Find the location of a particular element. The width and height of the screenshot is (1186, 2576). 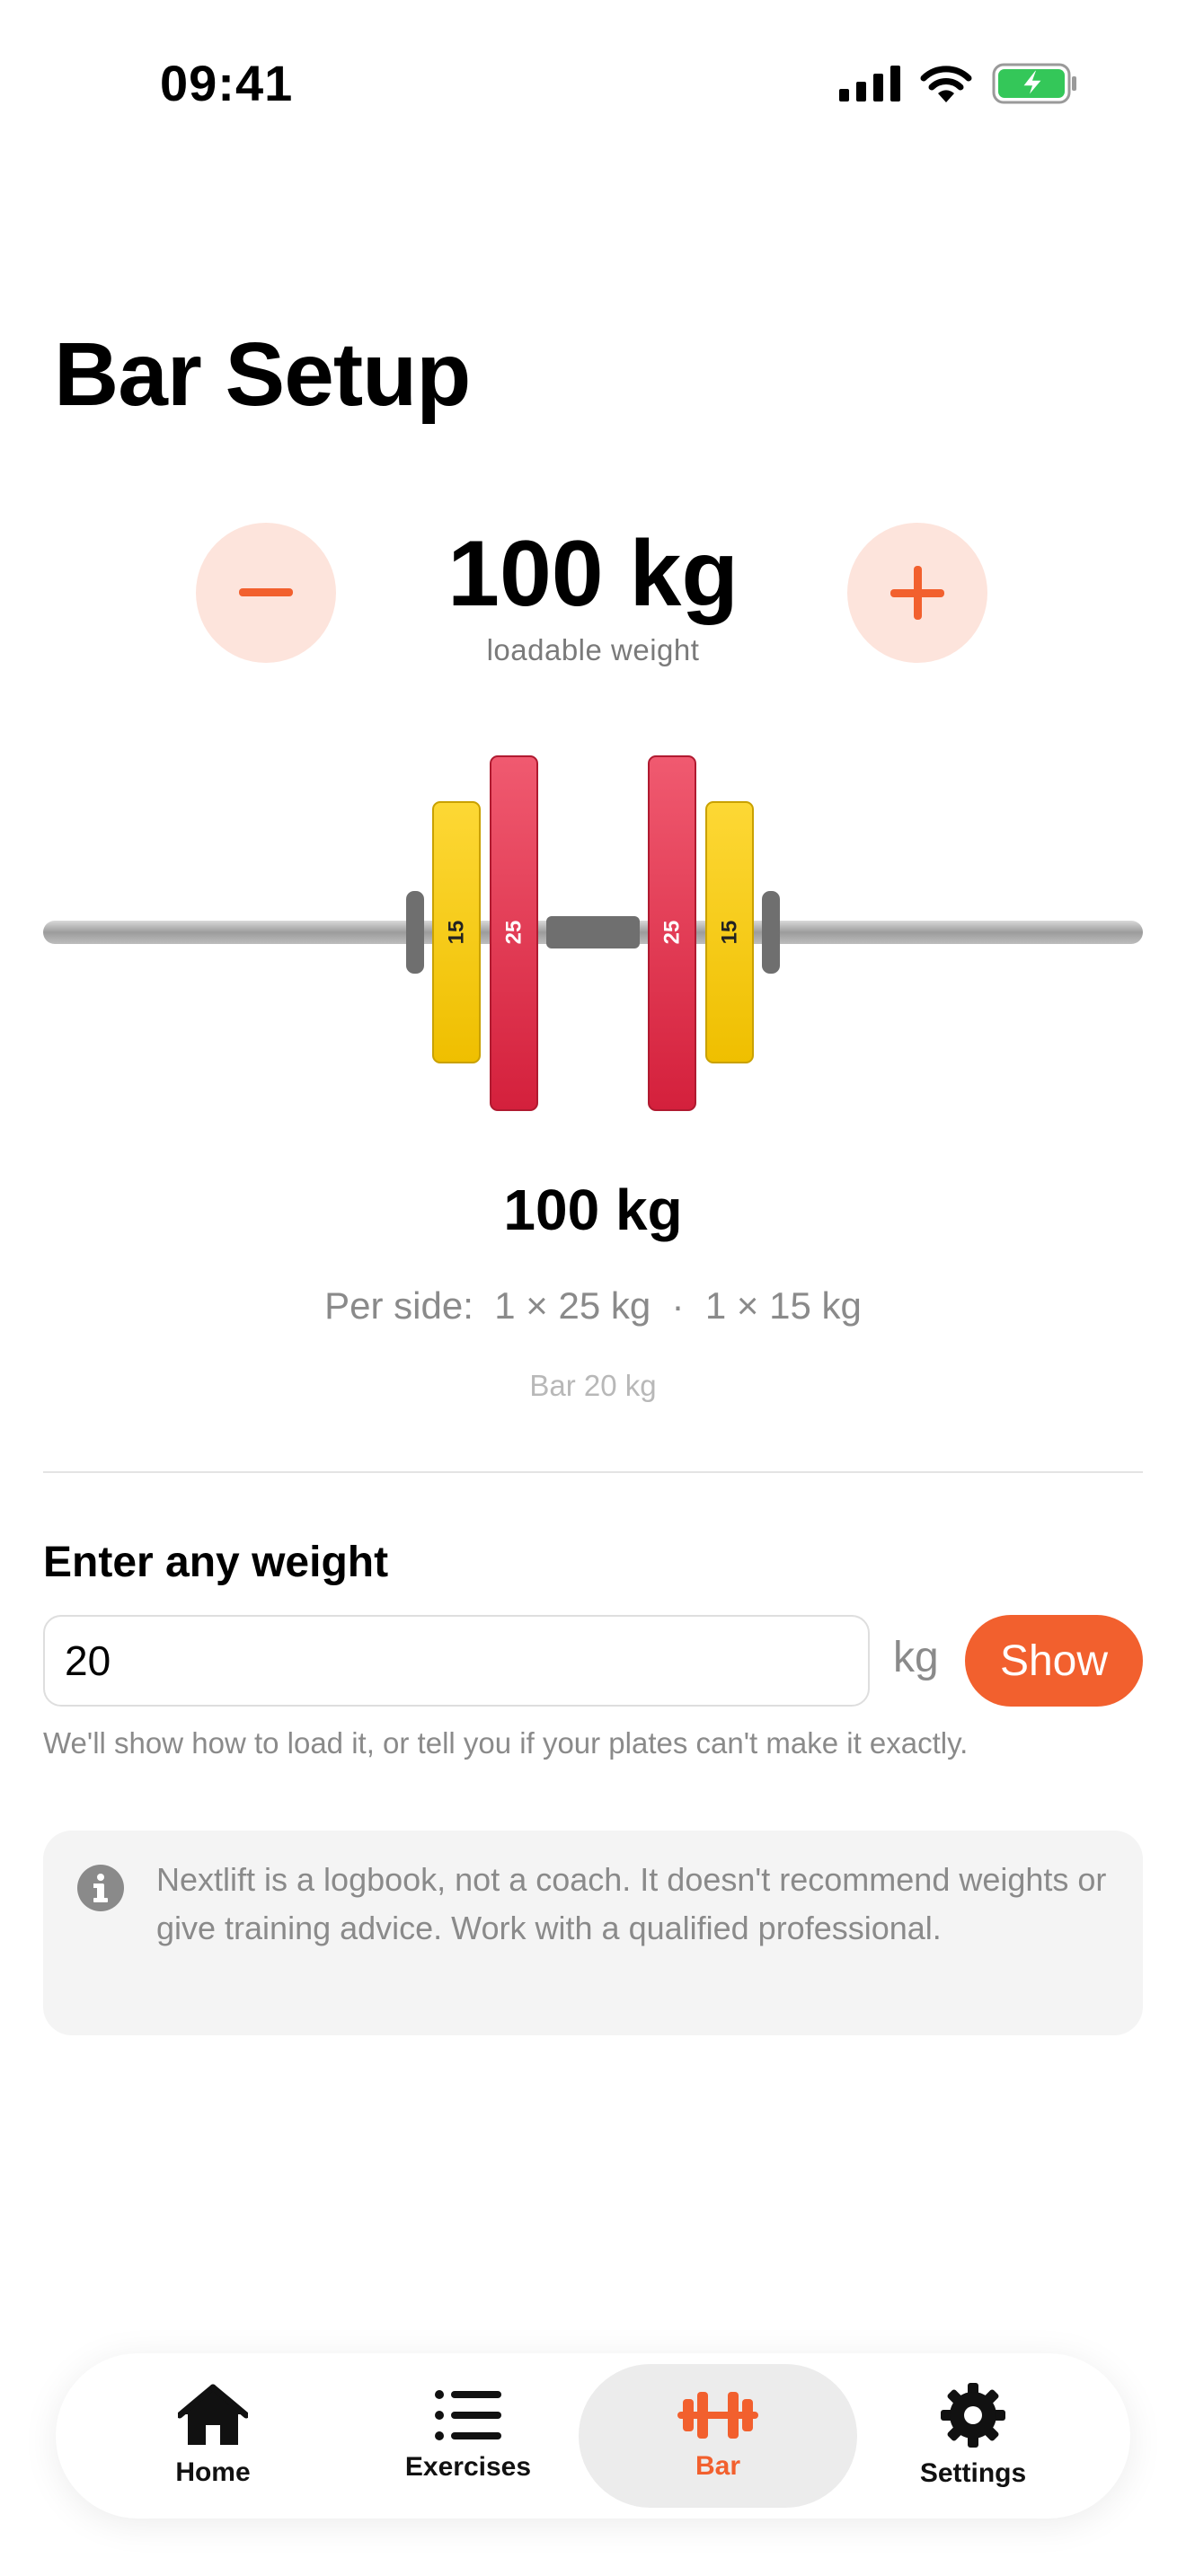

barbell-grip is located at coordinates (593, 932).